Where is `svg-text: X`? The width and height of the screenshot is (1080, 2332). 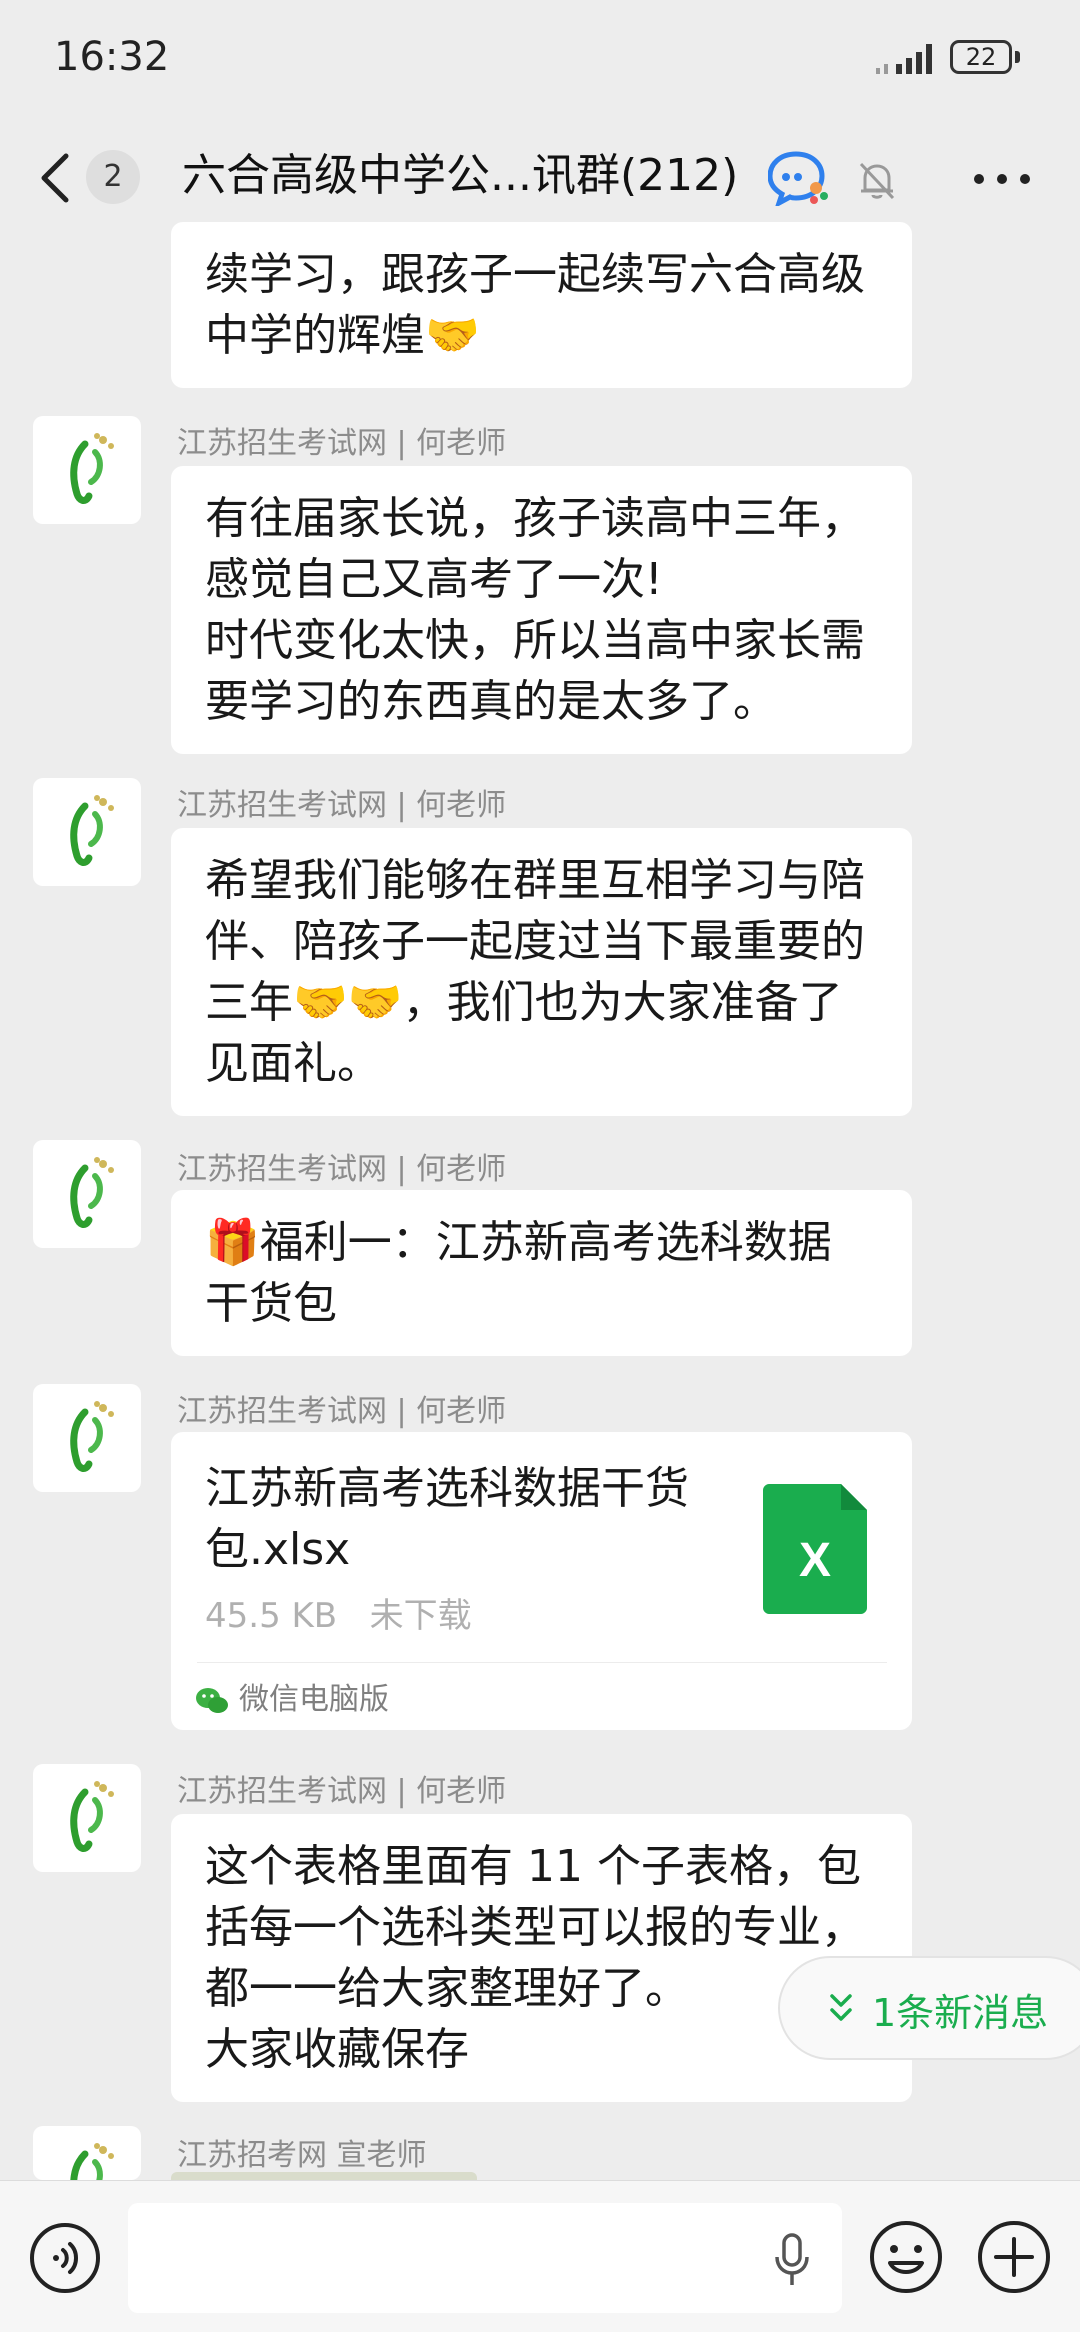
svg-text: X is located at coordinates (815, 1560).